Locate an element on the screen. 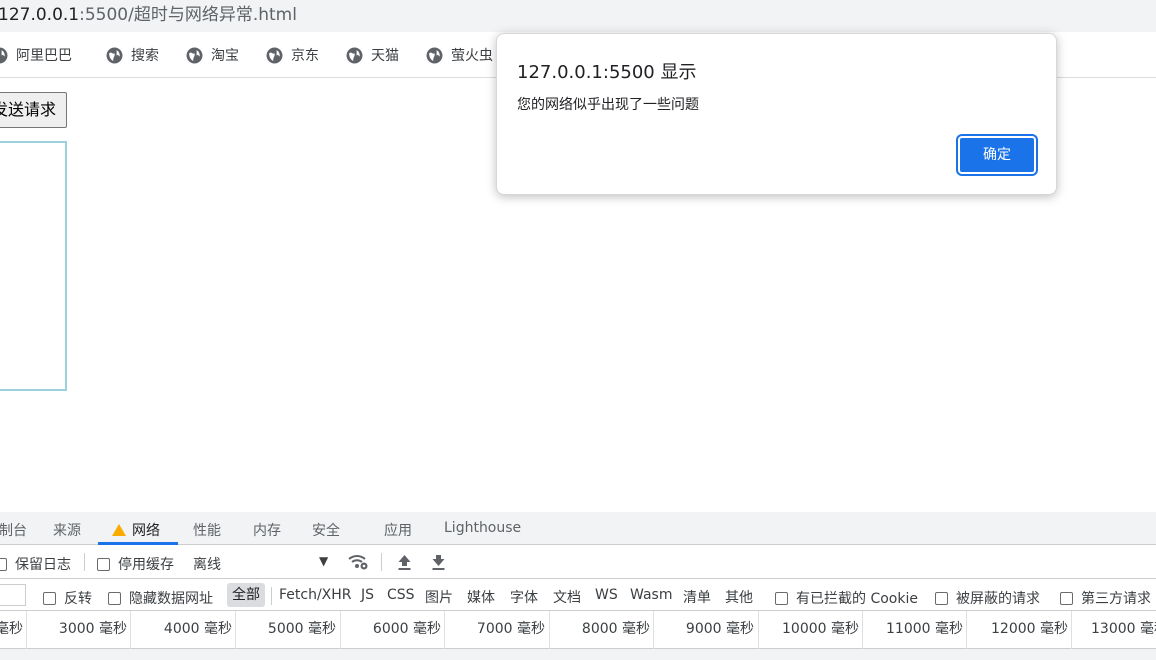  tab-memory: 内存 is located at coordinates (267, 530).